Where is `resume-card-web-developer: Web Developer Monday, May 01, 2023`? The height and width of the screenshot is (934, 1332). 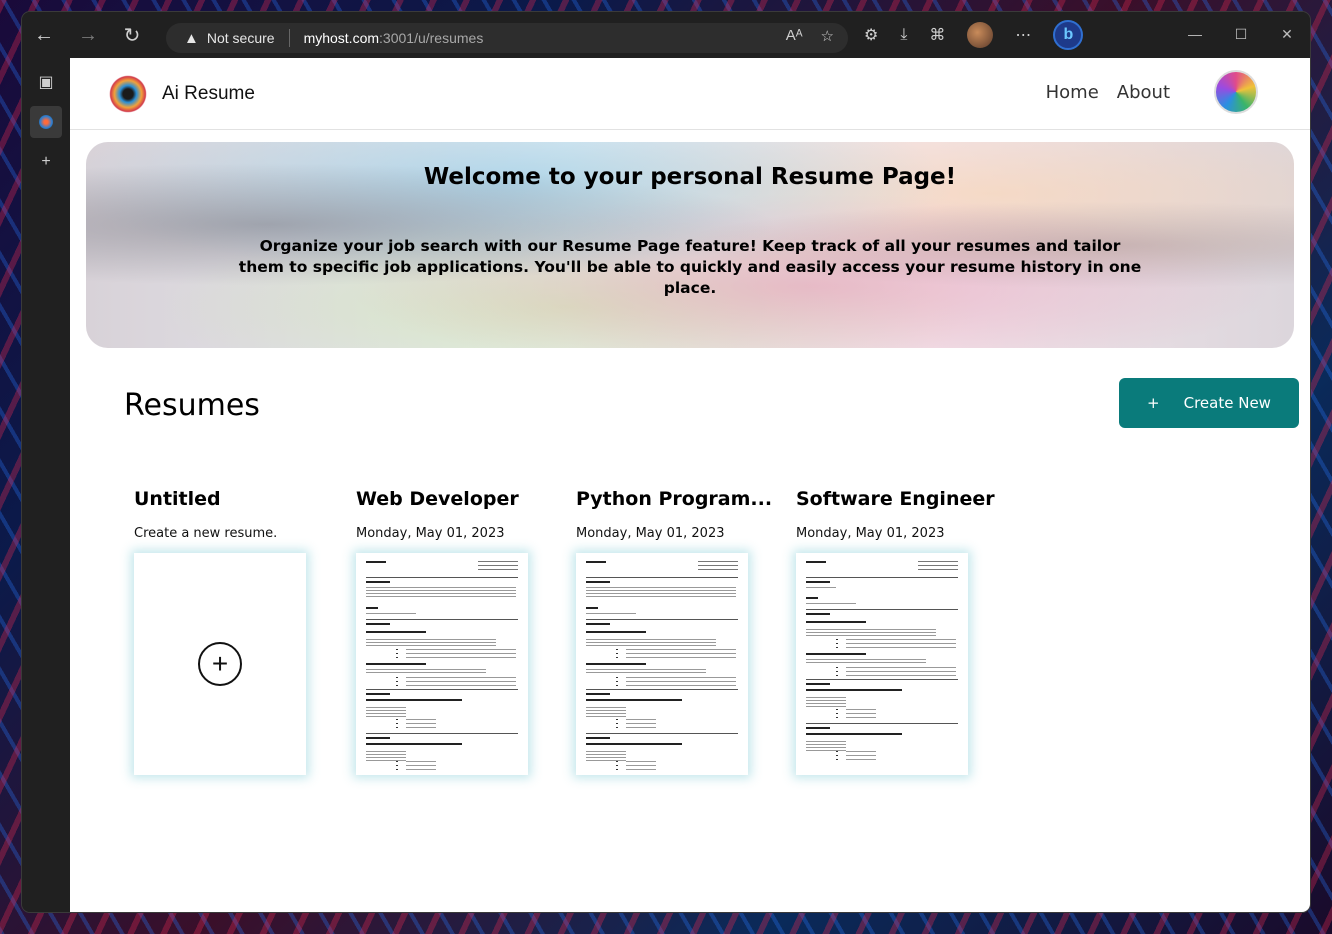 resume-card-web-developer: Web Developer Monday, May 01, 2023 is located at coordinates (442, 631).